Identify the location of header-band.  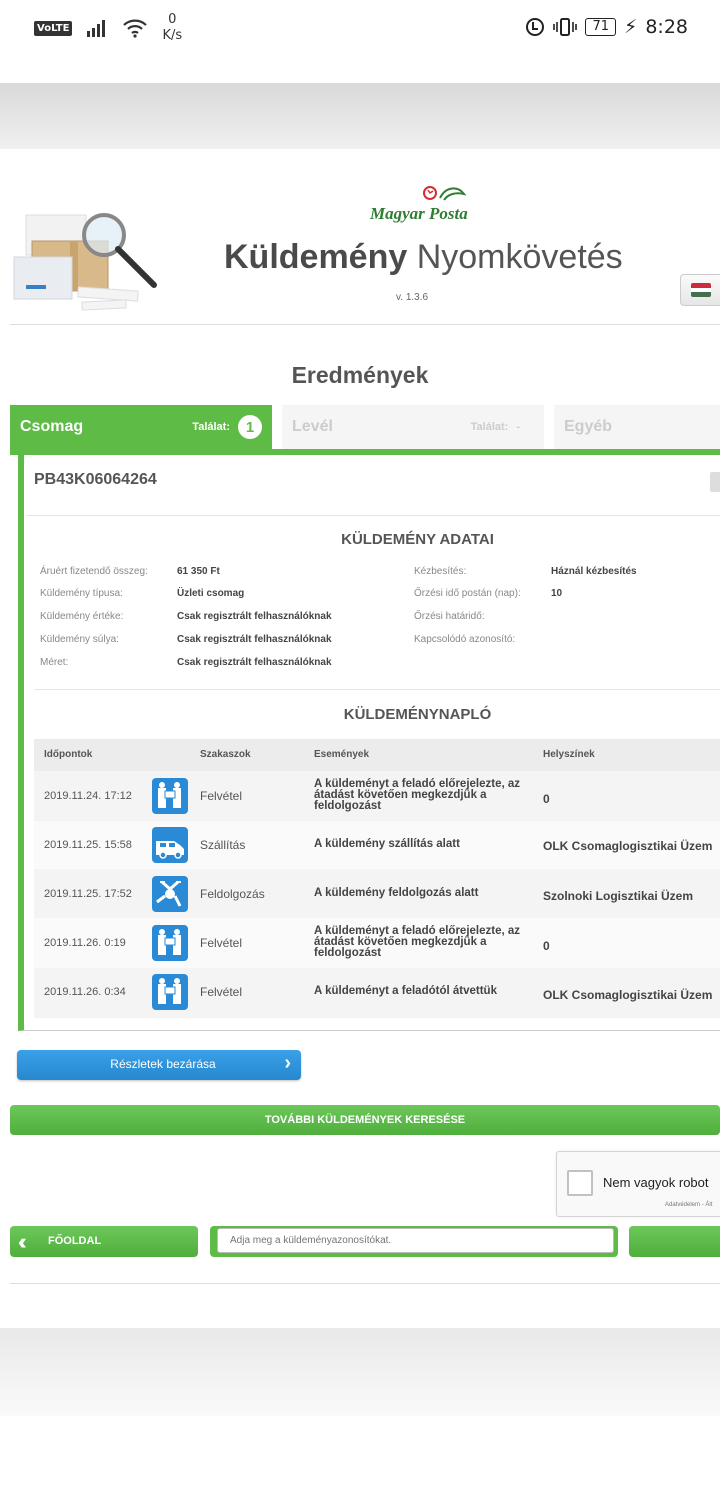
(360, 116).